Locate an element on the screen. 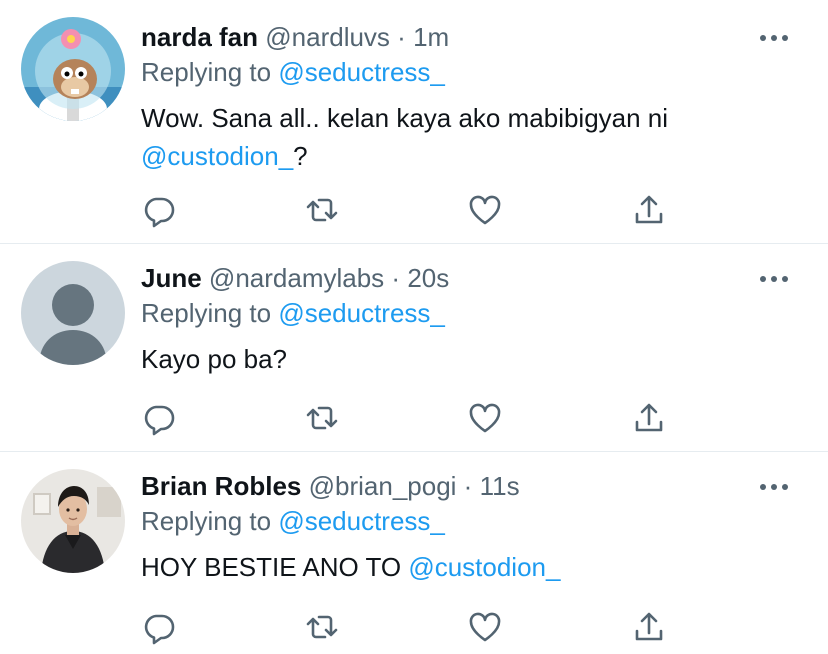  tweet-header: Brian Robles @brian_pogi · 11s is located at coordinates (330, 486).